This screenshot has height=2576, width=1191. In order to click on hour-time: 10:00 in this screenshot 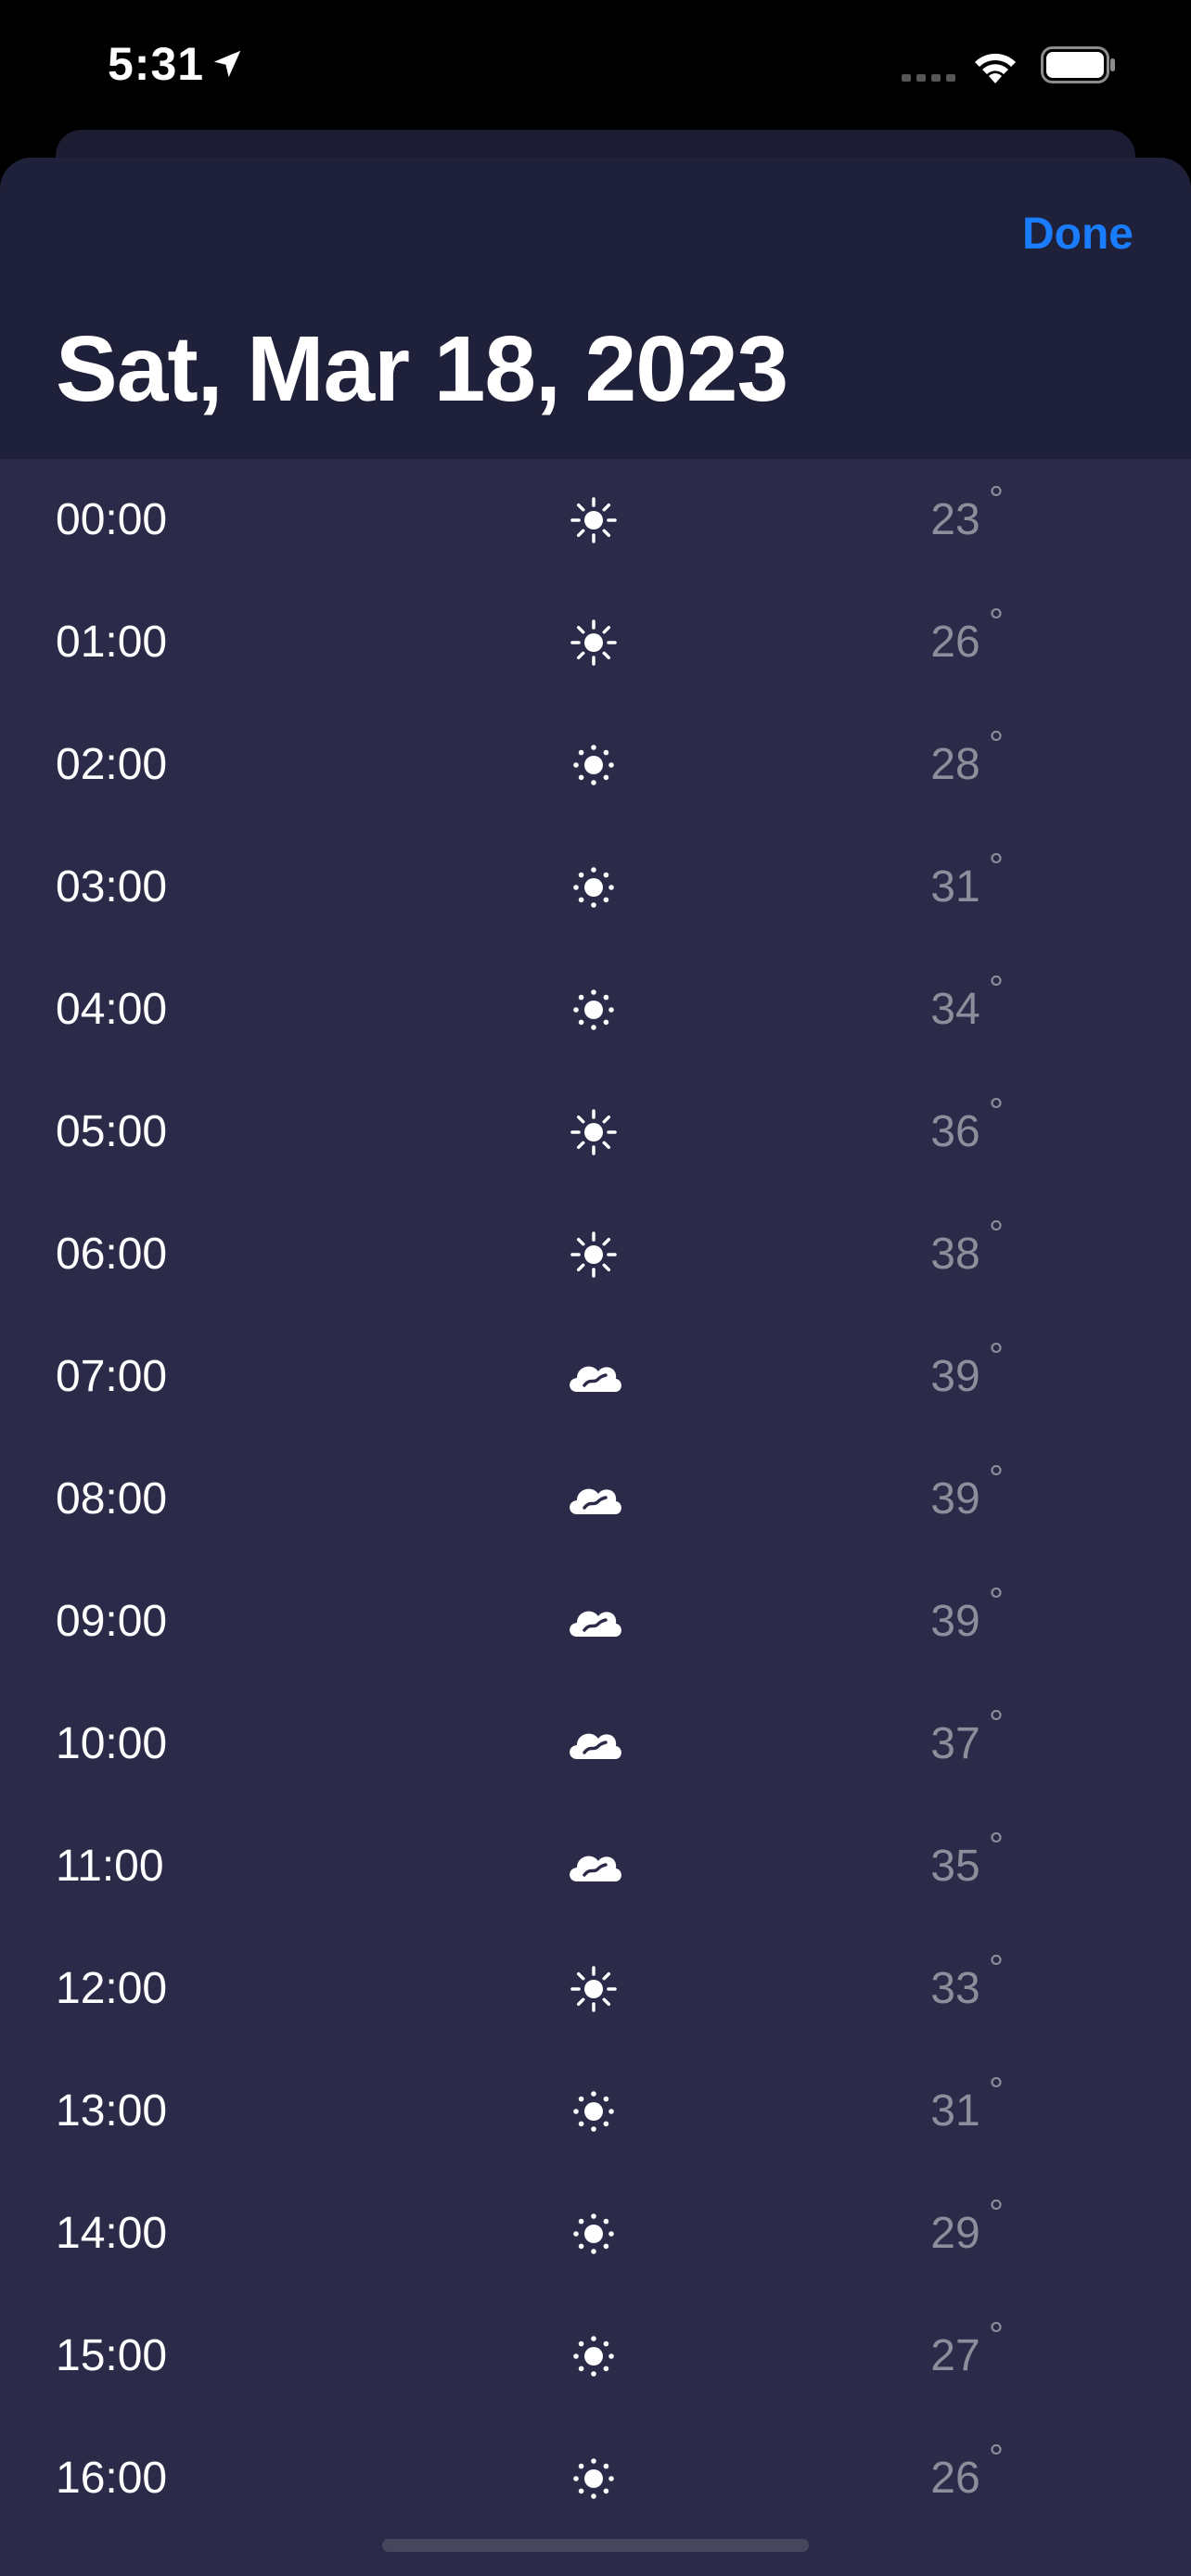, I will do `click(112, 1744)`.